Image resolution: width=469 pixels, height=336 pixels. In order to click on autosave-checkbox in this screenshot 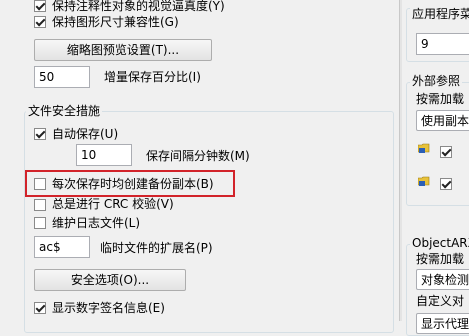, I will do `click(40, 134)`.